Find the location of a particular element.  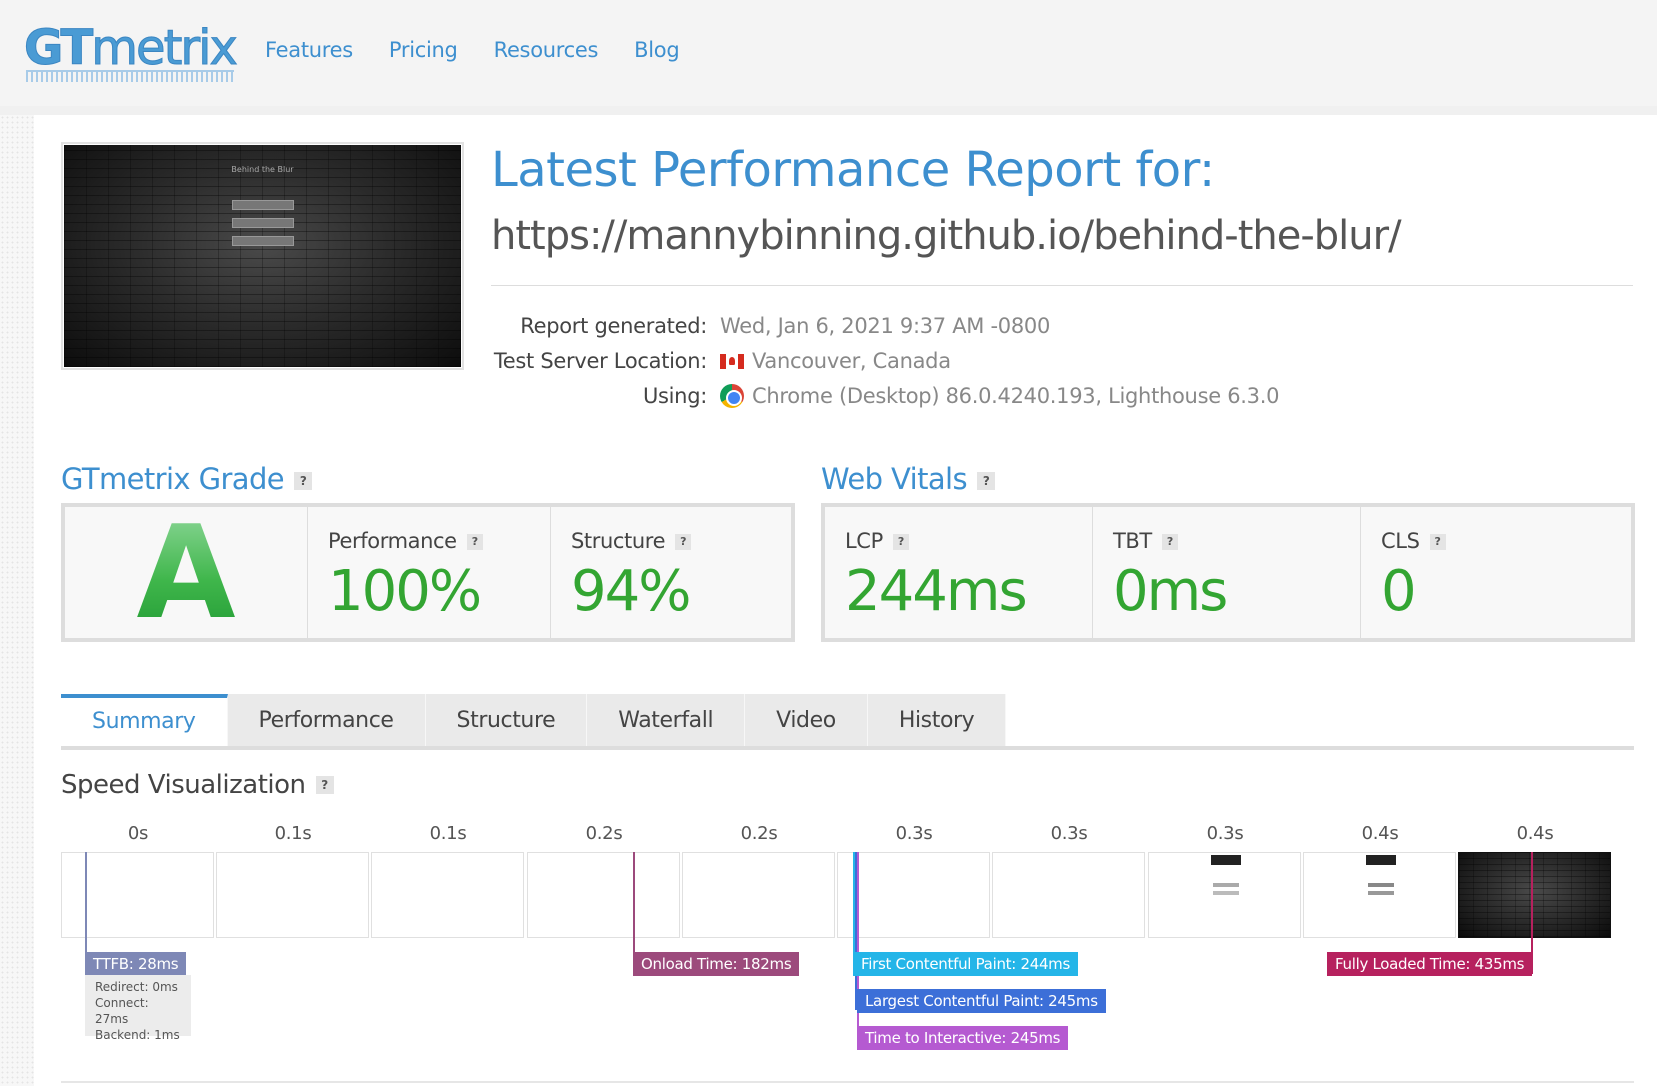

screenshot-image: Behind the Blur is located at coordinates (262, 256).